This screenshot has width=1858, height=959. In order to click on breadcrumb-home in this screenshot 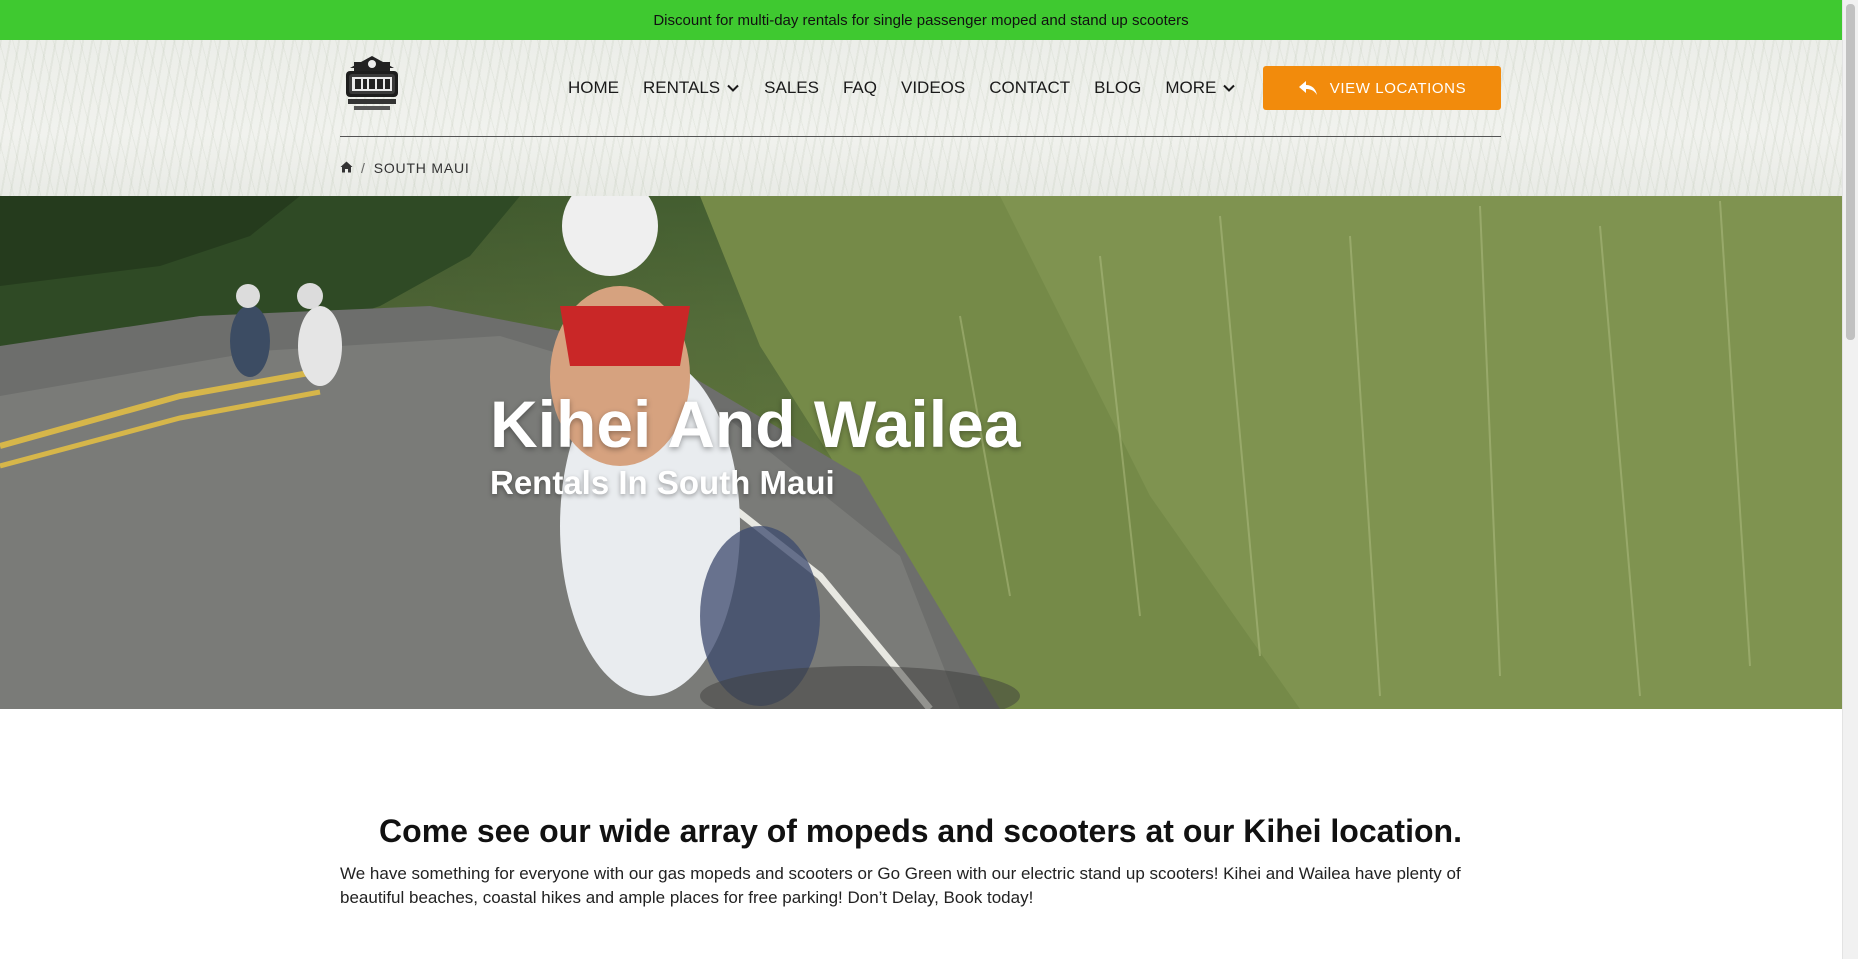, I will do `click(346, 168)`.